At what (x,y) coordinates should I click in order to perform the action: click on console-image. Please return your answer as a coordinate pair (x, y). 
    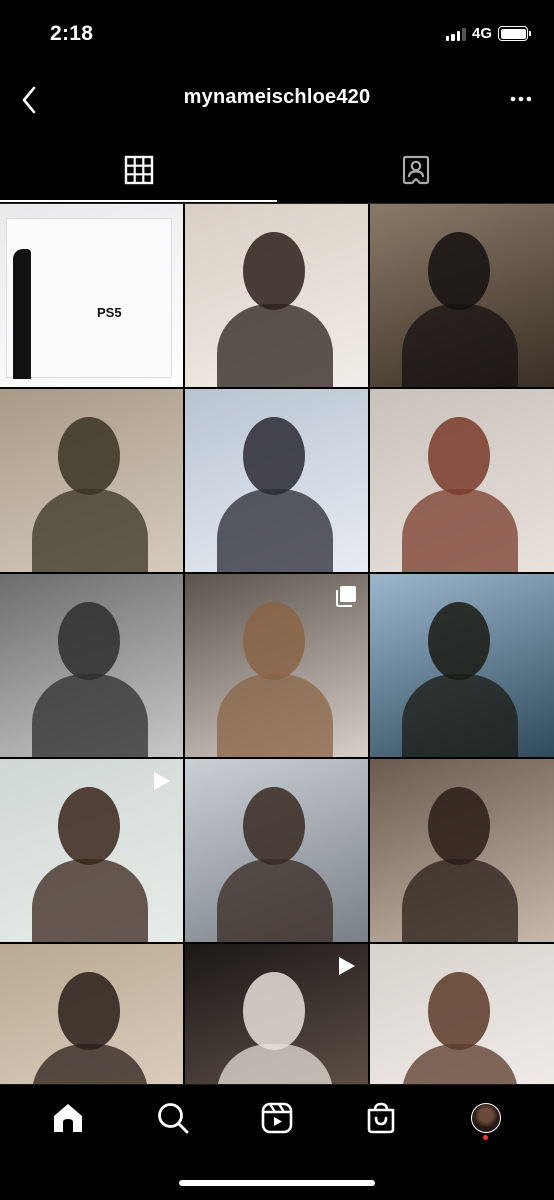
    Looking at the image, I should click on (22, 314).